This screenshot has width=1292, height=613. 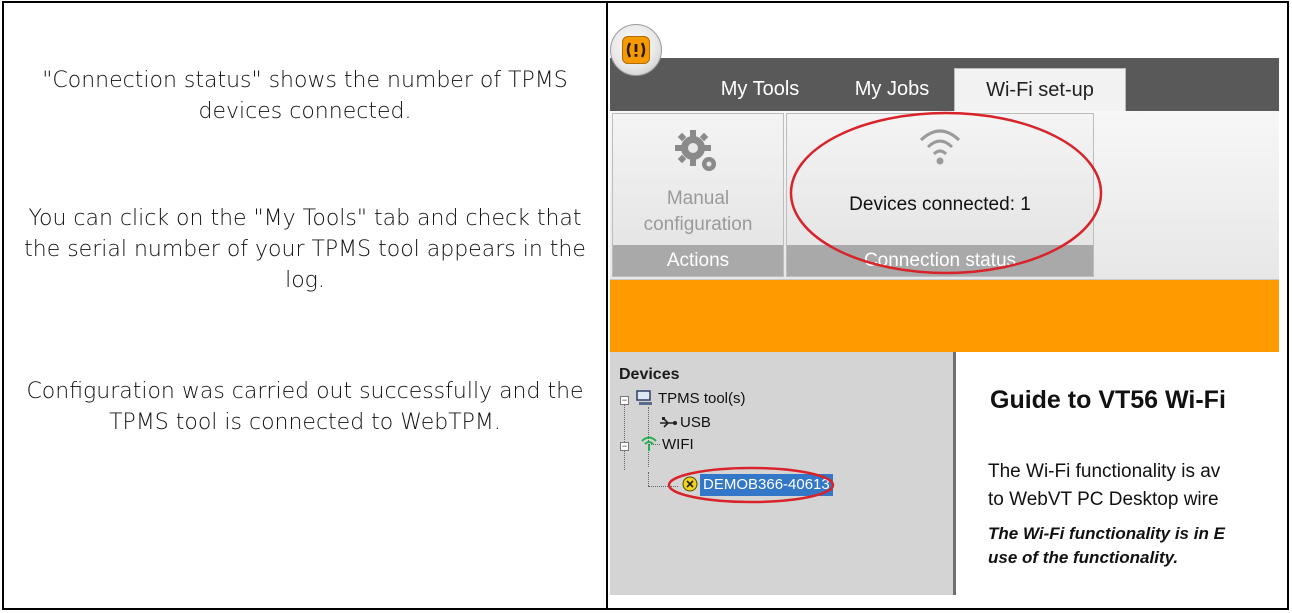 I want to click on actions-group: Manual configuration Actions, so click(x=698, y=195).